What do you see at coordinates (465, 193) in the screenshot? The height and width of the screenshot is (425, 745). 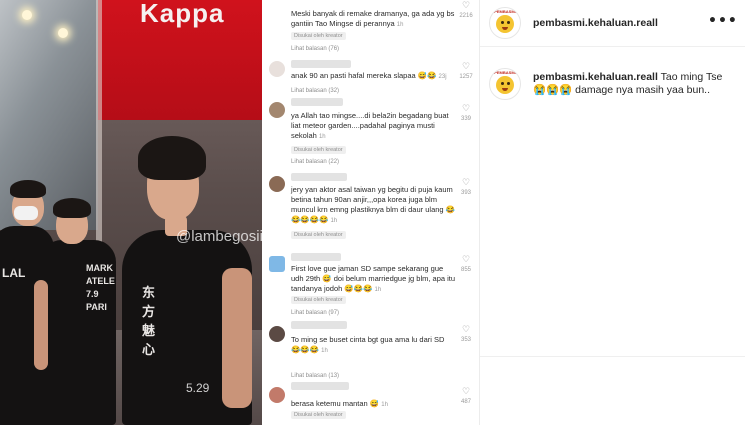 I see `like-count: 393` at bounding box center [465, 193].